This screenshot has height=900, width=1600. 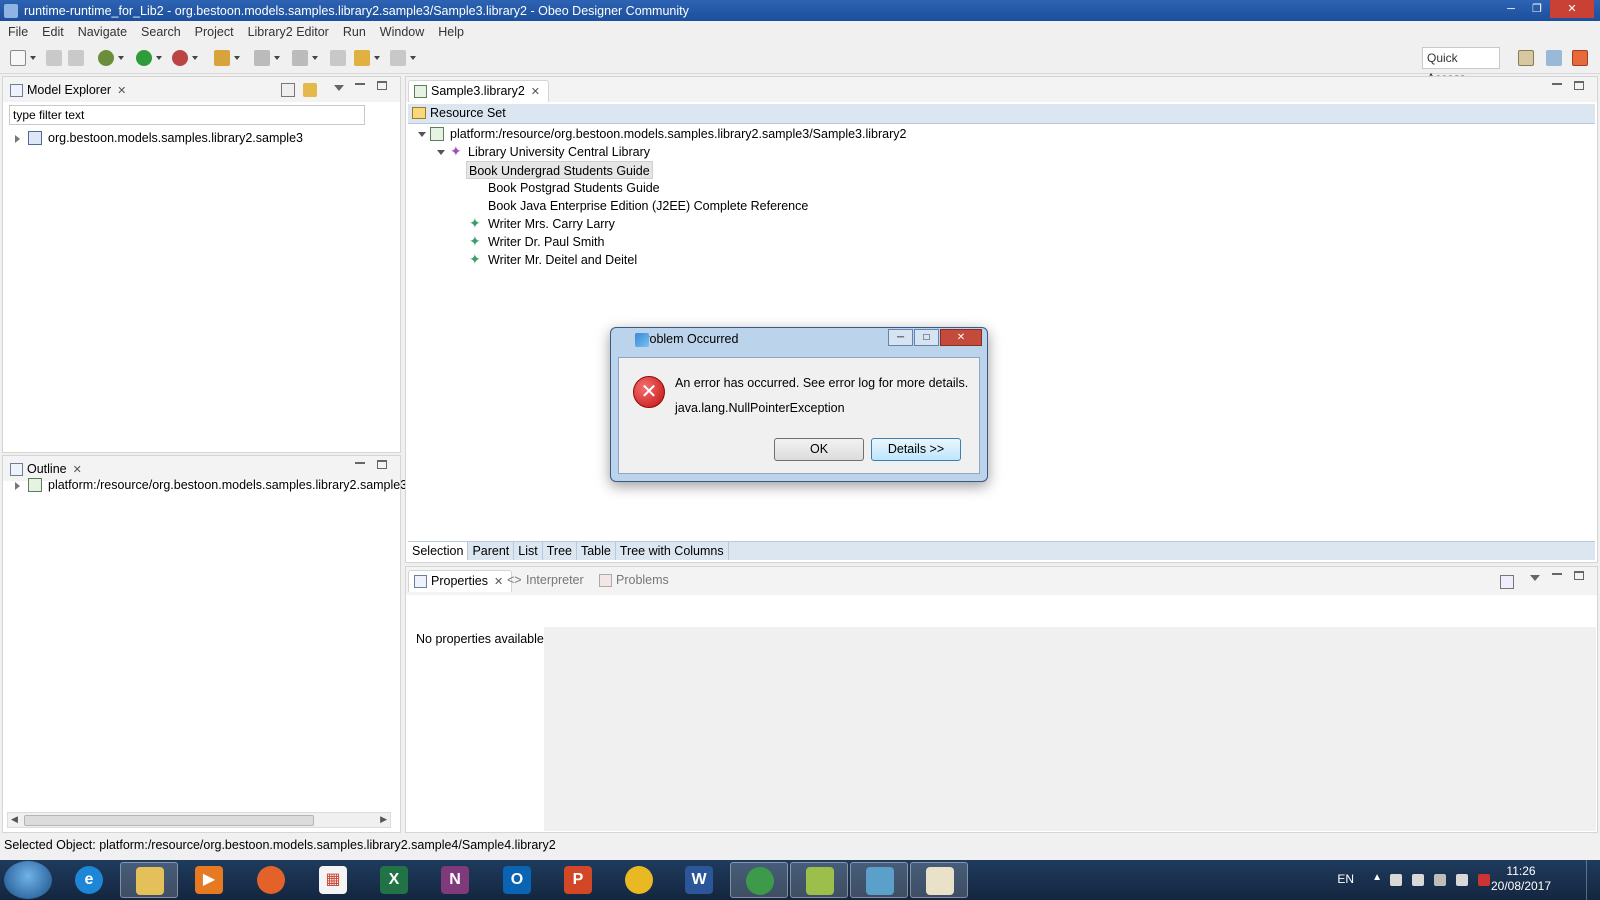 What do you see at coordinates (69, 91) in the screenshot?
I see `tab-model-explorer: Model Explorer ✕` at bounding box center [69, 91].